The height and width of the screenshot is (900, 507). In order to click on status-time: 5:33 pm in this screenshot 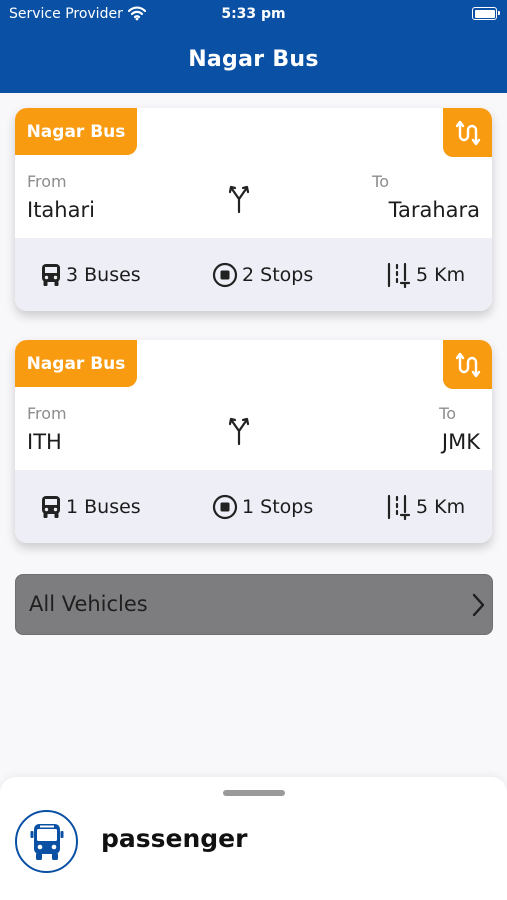, I will do `click(253, 14)`.